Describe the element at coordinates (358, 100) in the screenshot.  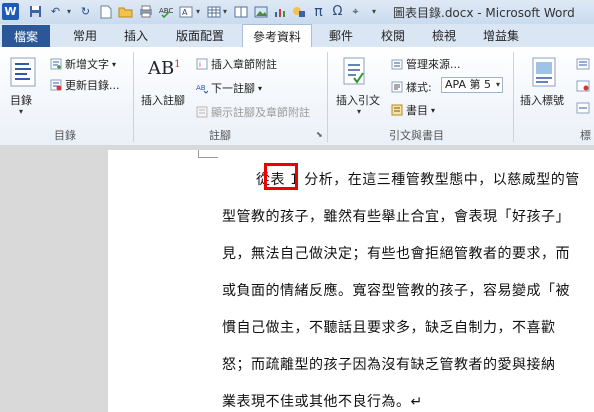
I see `insert-citation-button: 插入引文` at that location.